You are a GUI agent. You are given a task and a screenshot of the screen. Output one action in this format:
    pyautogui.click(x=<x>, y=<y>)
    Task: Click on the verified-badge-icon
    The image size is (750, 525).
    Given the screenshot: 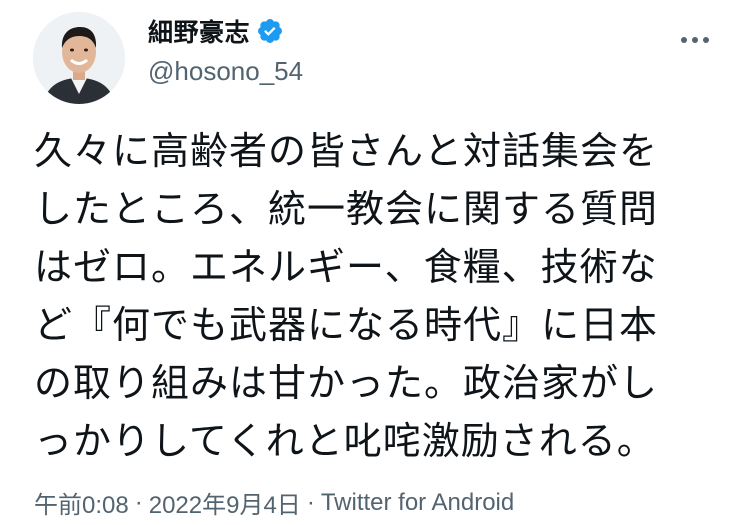 What is the action you would take?
    pyautogui.click(x=270, y=31)
    